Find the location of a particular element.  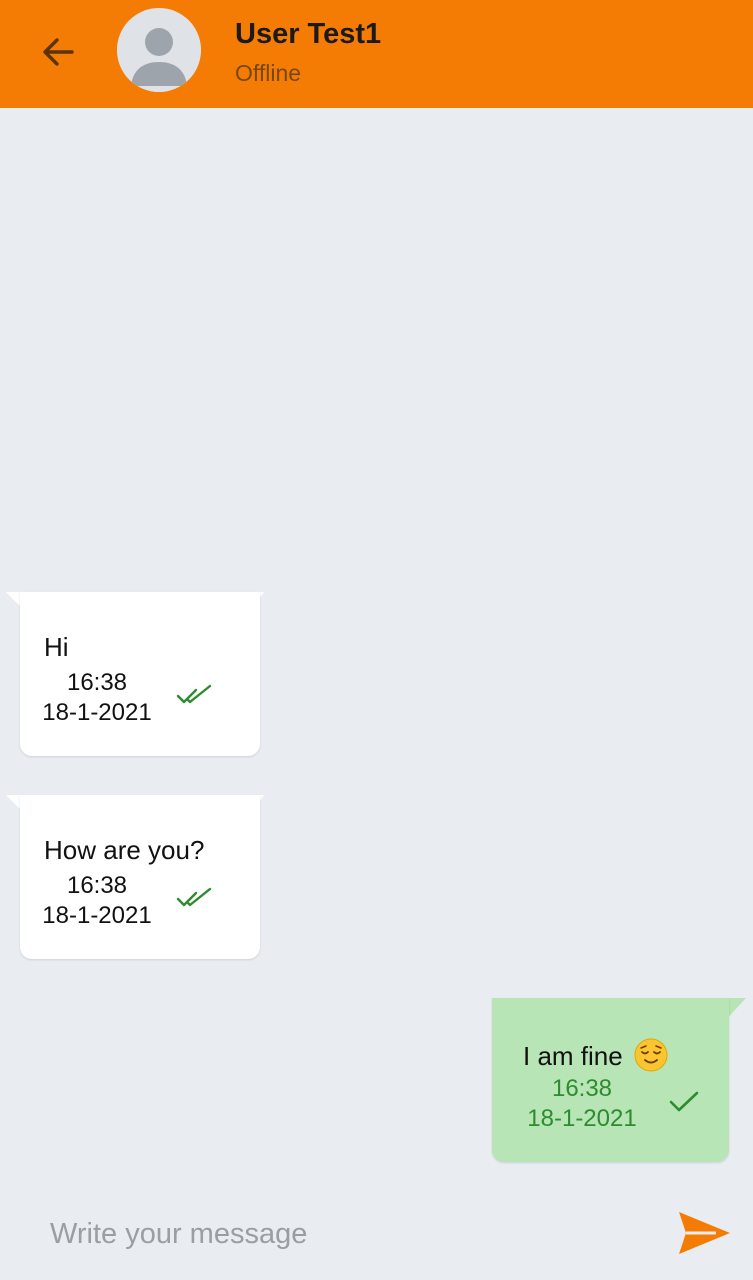

message-composer is located at coordinates (376, 1235).